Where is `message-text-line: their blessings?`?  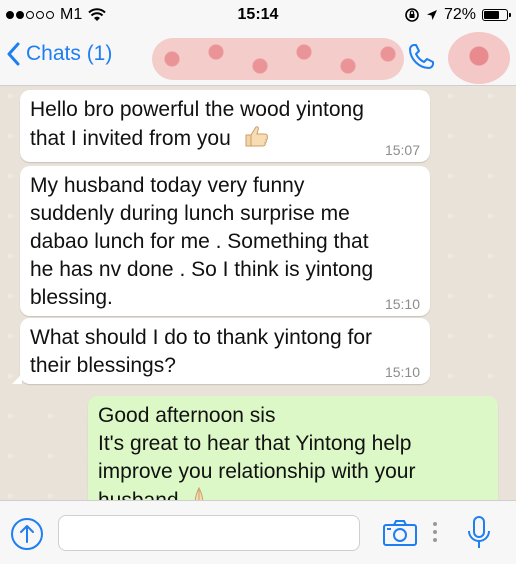
message-text-line: their blessings? is located at coordinates (103, 365).